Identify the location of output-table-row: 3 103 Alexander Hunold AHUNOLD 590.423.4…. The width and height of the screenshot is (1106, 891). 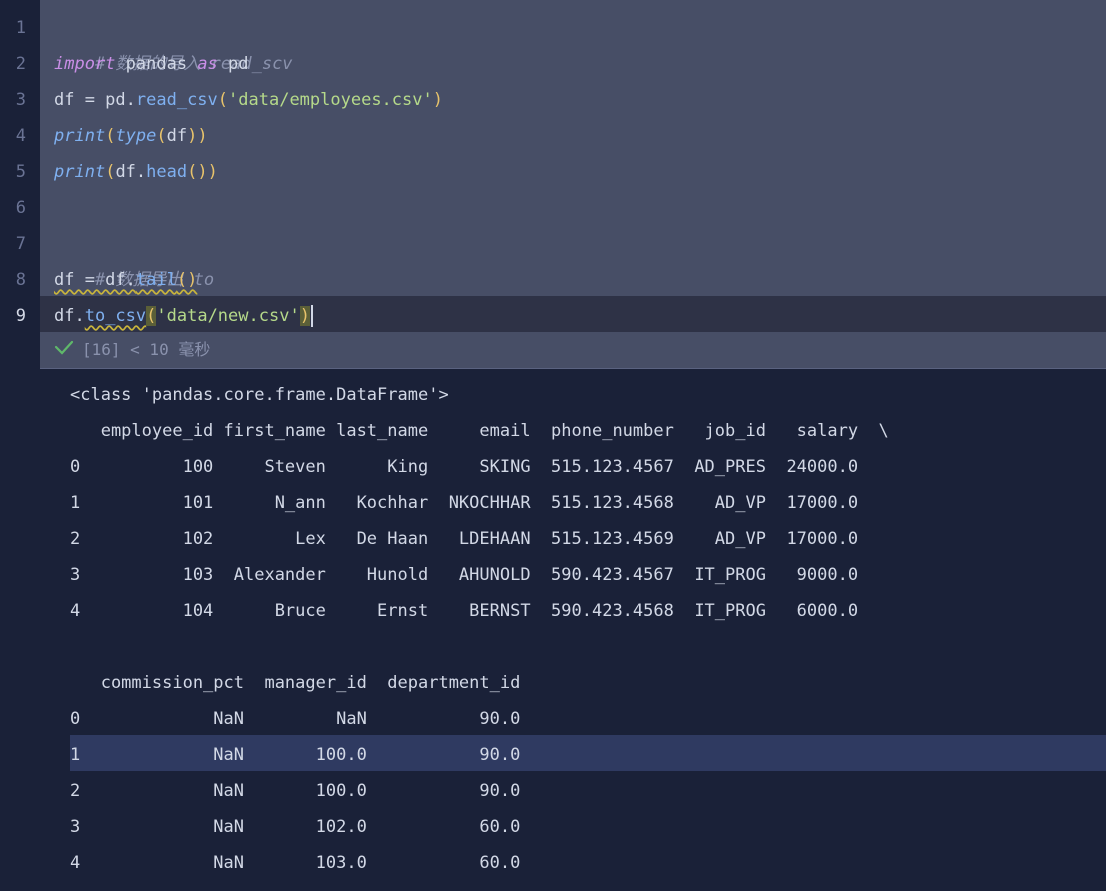
(464, 575).